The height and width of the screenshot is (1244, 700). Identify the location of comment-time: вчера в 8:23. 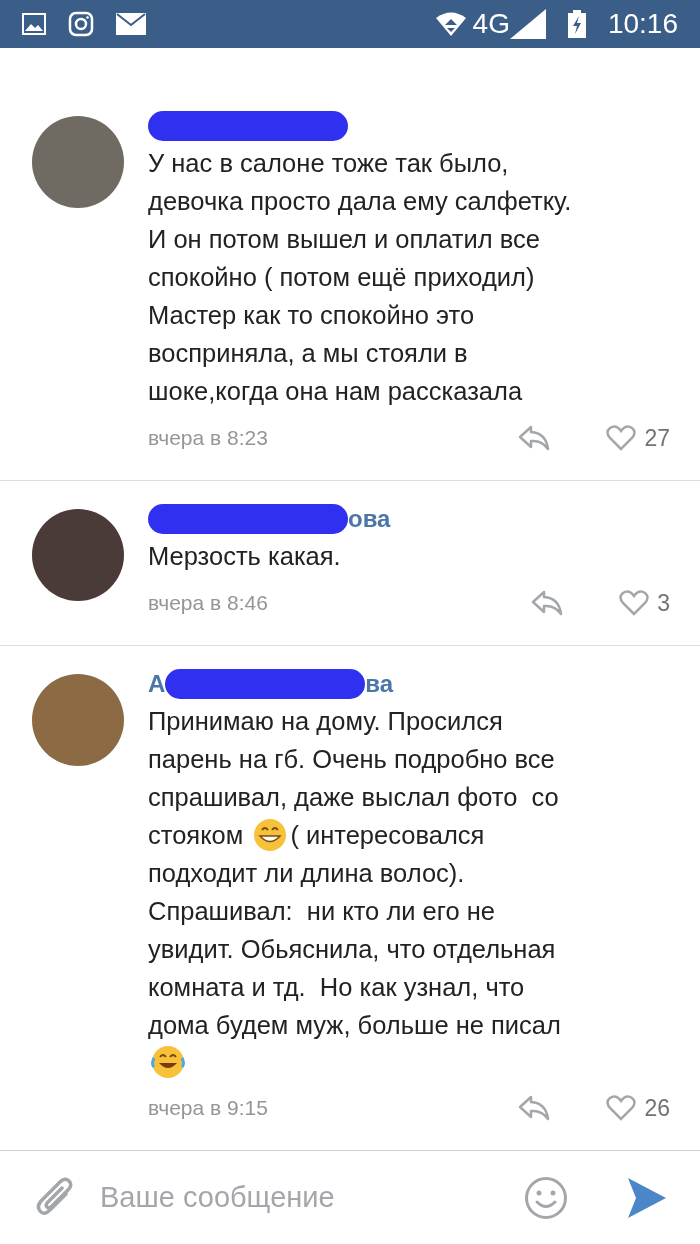
(208, 438).